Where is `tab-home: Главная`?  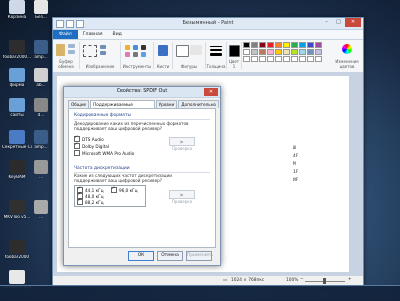
tab-home: Главная is located at coordinates (93, 34).